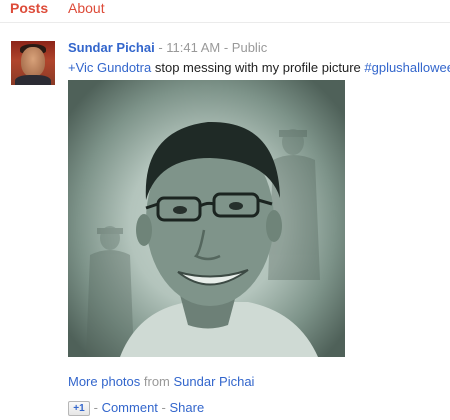 The height and width of the screenshot is (420, 450). I want to click on mention-link: +Vic Gundotra, so click(109, 67).